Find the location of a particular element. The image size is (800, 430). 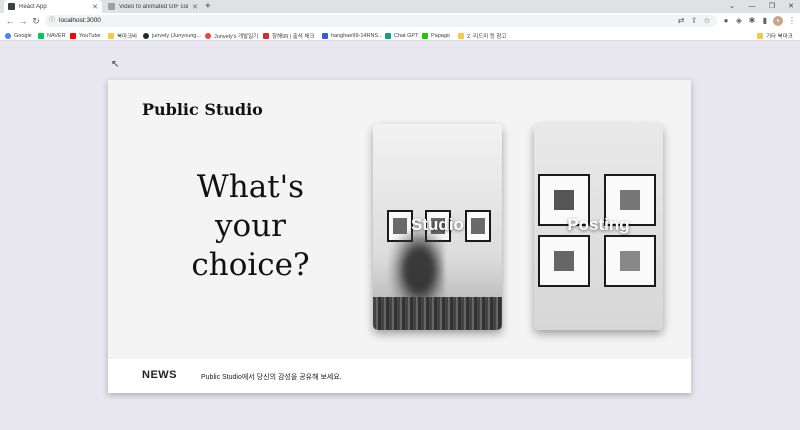

bookmark-label: Junvely's 개발일기 is located at coordinates (236, 36).